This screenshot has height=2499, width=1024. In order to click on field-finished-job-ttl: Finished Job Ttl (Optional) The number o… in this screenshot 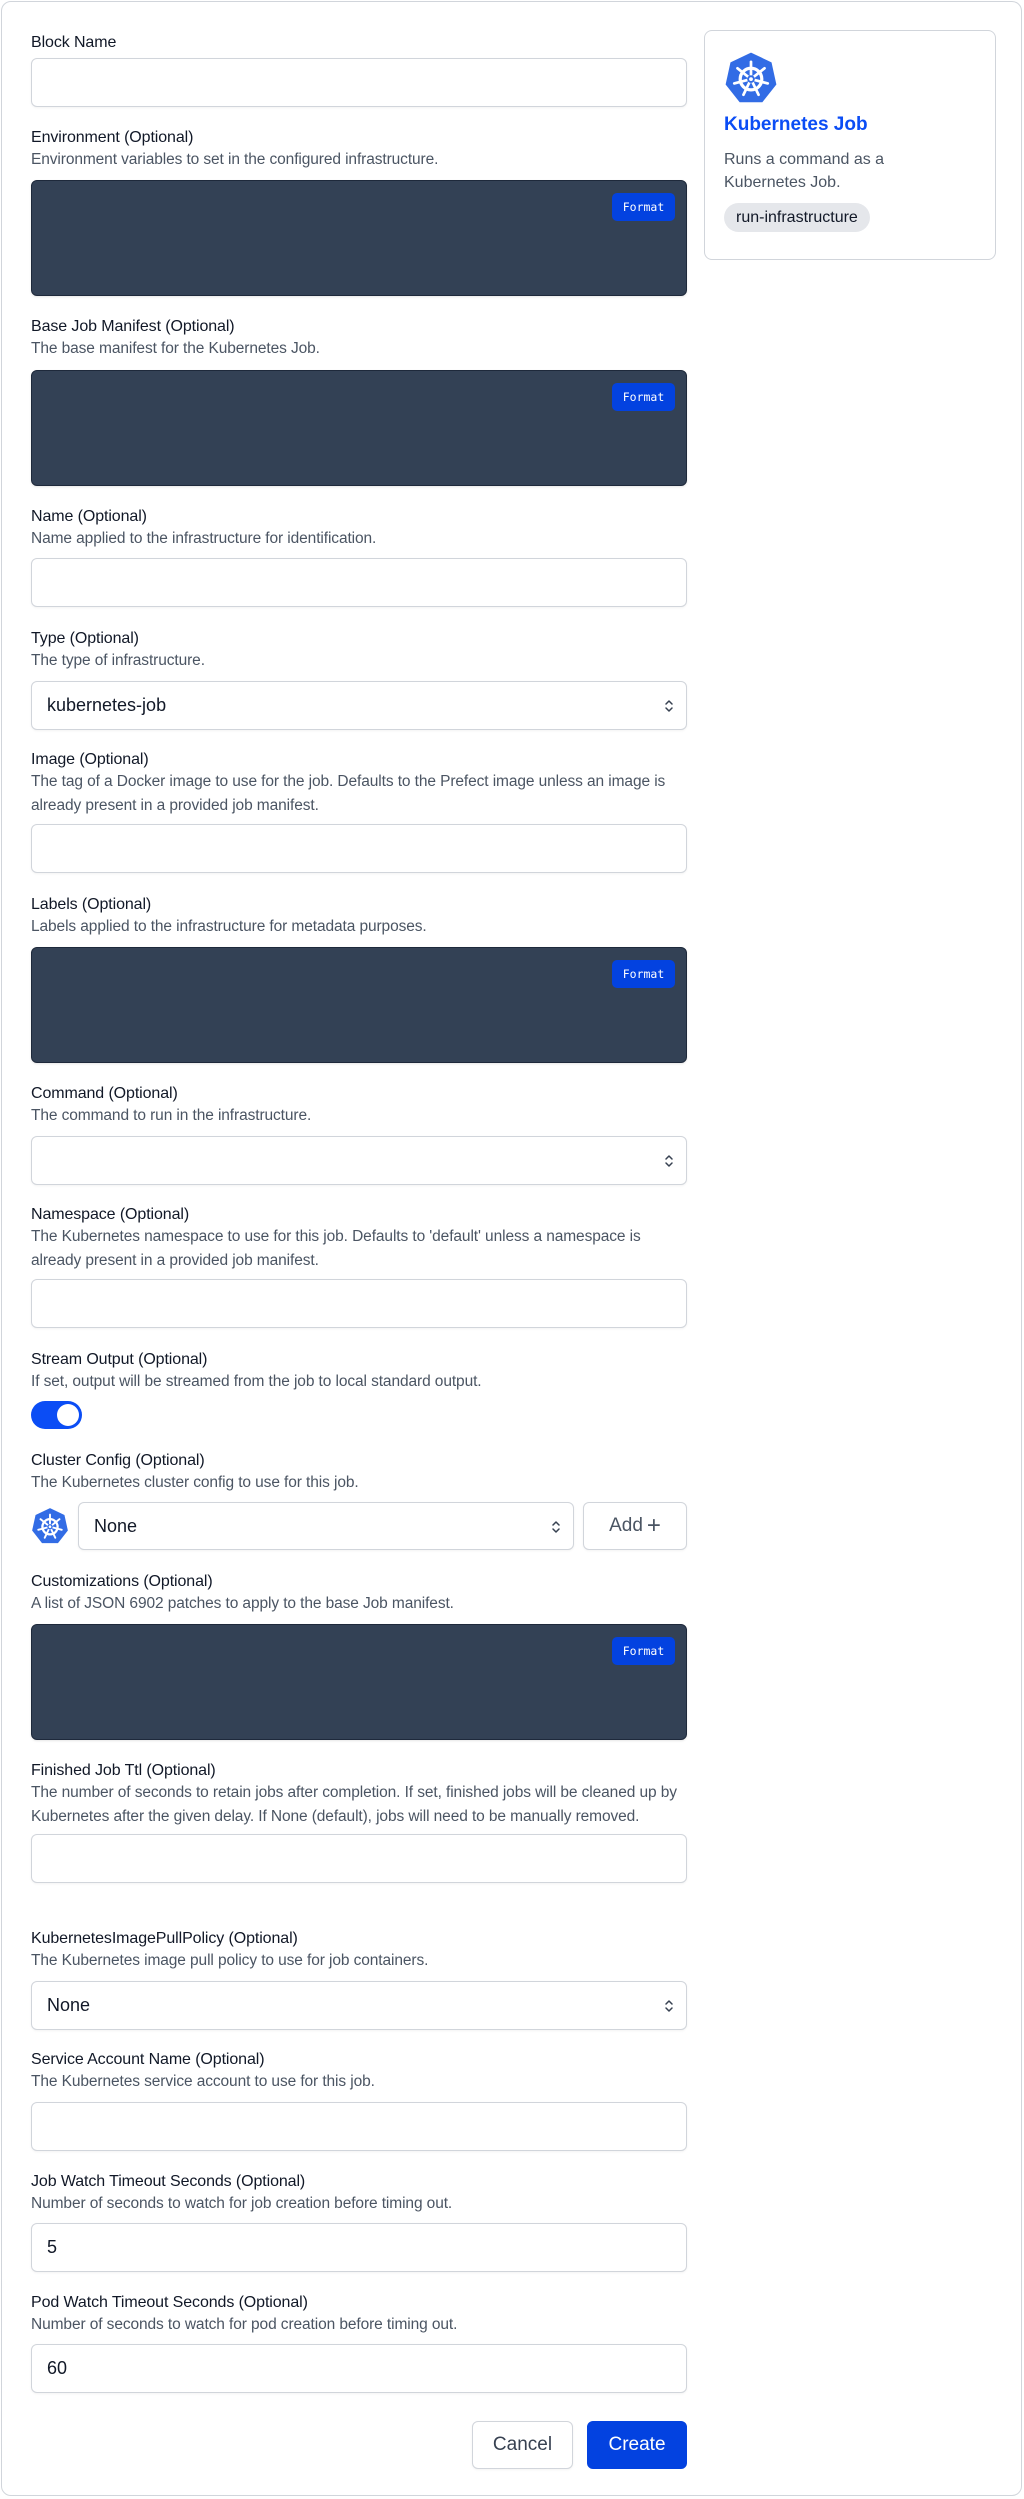, I will do `click(359, 1822)`.